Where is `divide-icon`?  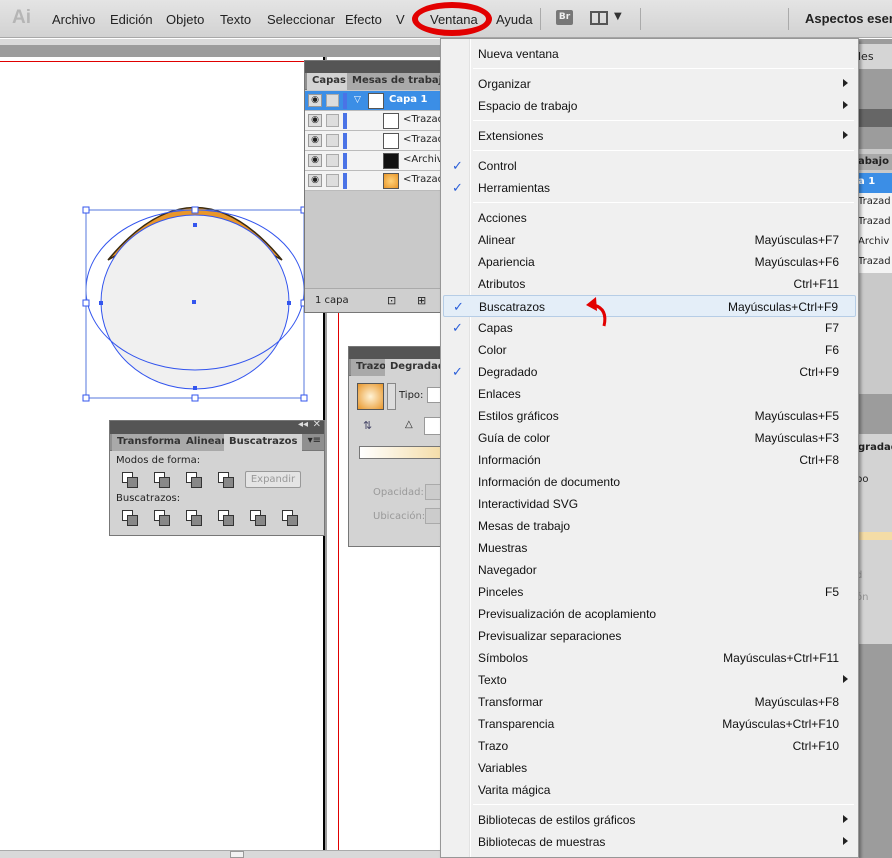 divide-icon is located at coordinates (130, 518).